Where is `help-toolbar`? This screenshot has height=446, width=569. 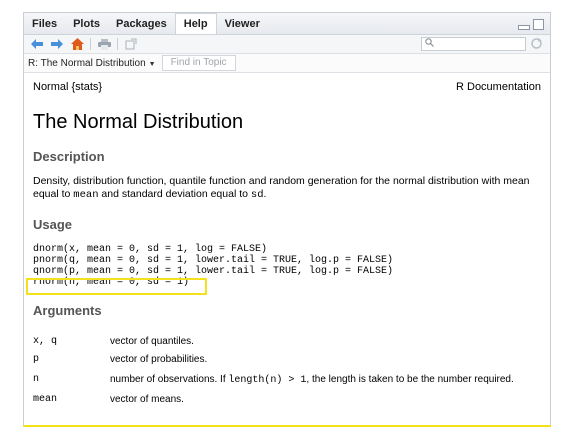
help-toolbar is located at coordinates (287, 44).